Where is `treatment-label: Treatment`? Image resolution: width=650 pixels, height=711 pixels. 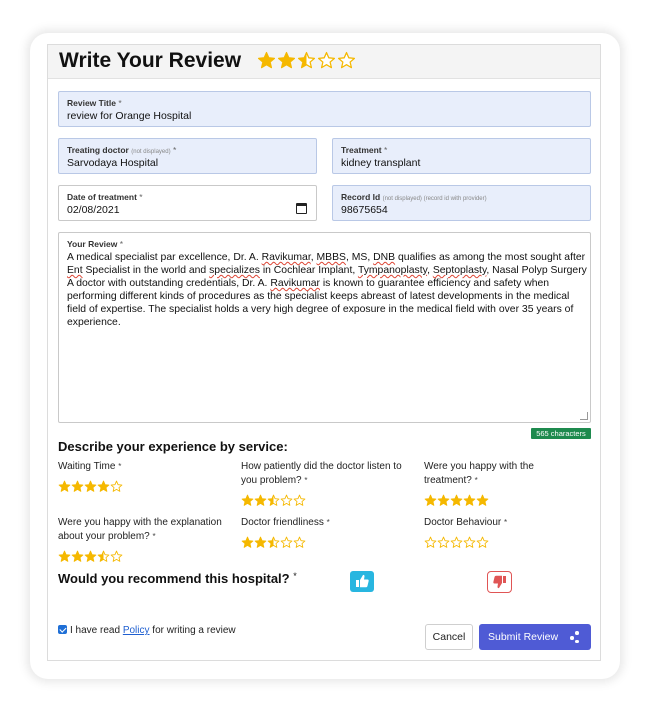
treatment-label: Treatment is located at coordinates (361, 150).